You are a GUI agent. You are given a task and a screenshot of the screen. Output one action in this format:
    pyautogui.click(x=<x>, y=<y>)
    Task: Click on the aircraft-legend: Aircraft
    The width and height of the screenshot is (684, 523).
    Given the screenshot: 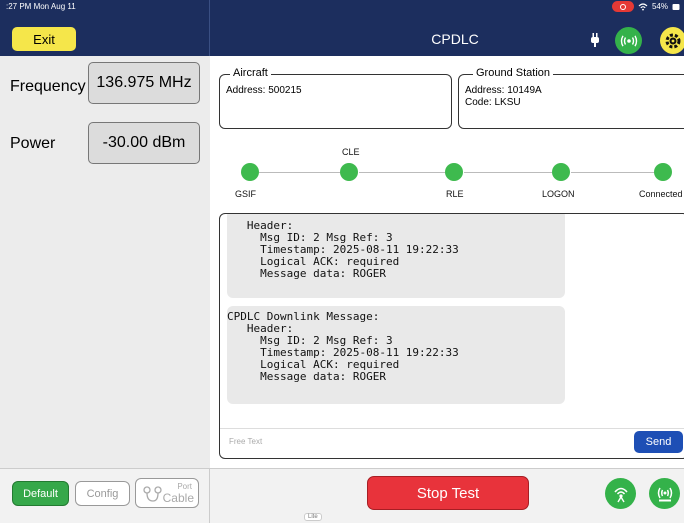 What is the action you would take?
    pyautogui.click(x=250, y=73)
    